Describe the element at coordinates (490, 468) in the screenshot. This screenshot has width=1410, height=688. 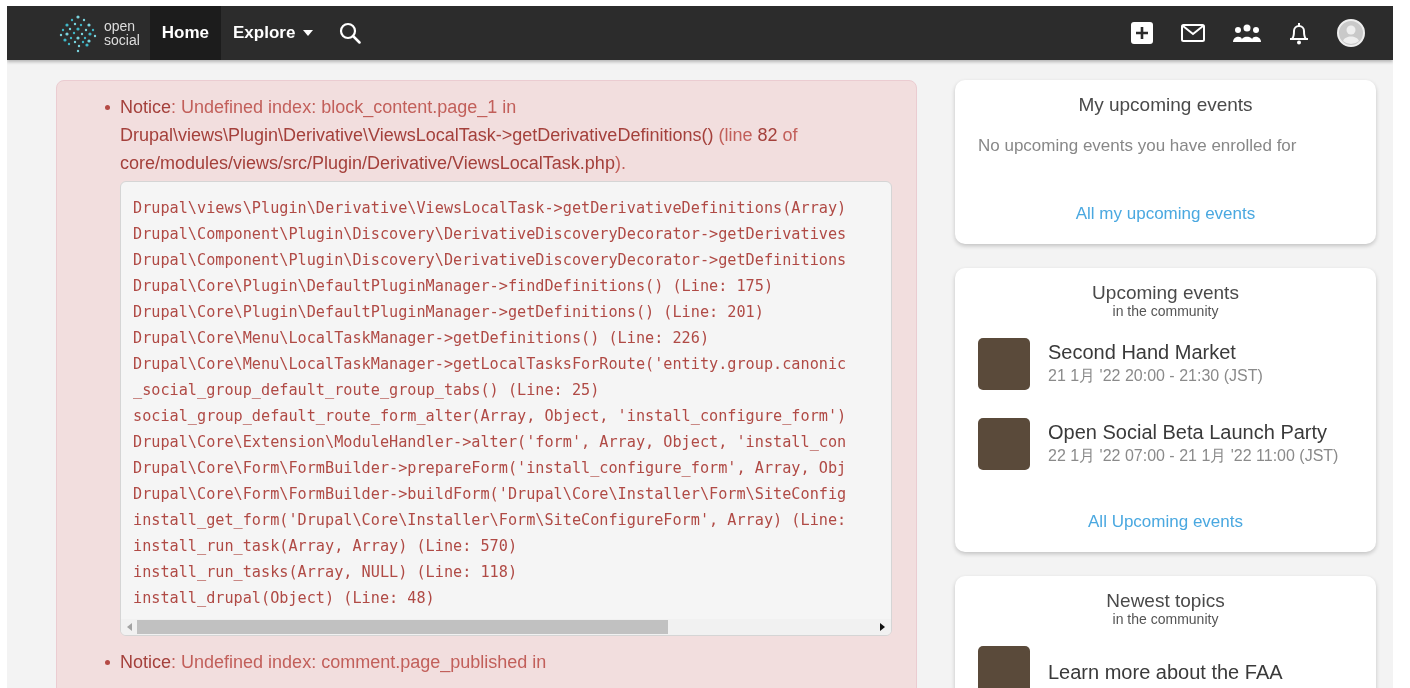
I see `code-line: Drupal\Core\Form\FormBuilder->prepareForm('install_configure_form', Array, Obj` at that location.